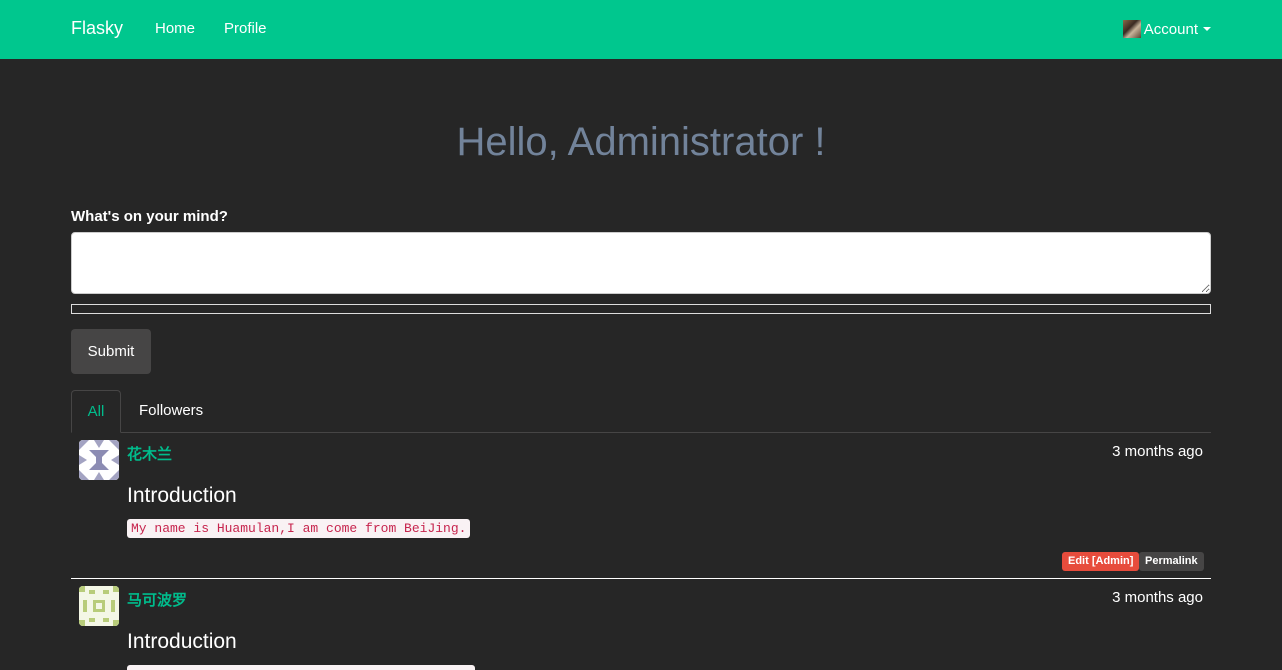 The width and height of the screenshot is (1282, 670). Describe the element at coordinates (97, 28) in the screenshot. I see `brand-link: Flasky` at that location.